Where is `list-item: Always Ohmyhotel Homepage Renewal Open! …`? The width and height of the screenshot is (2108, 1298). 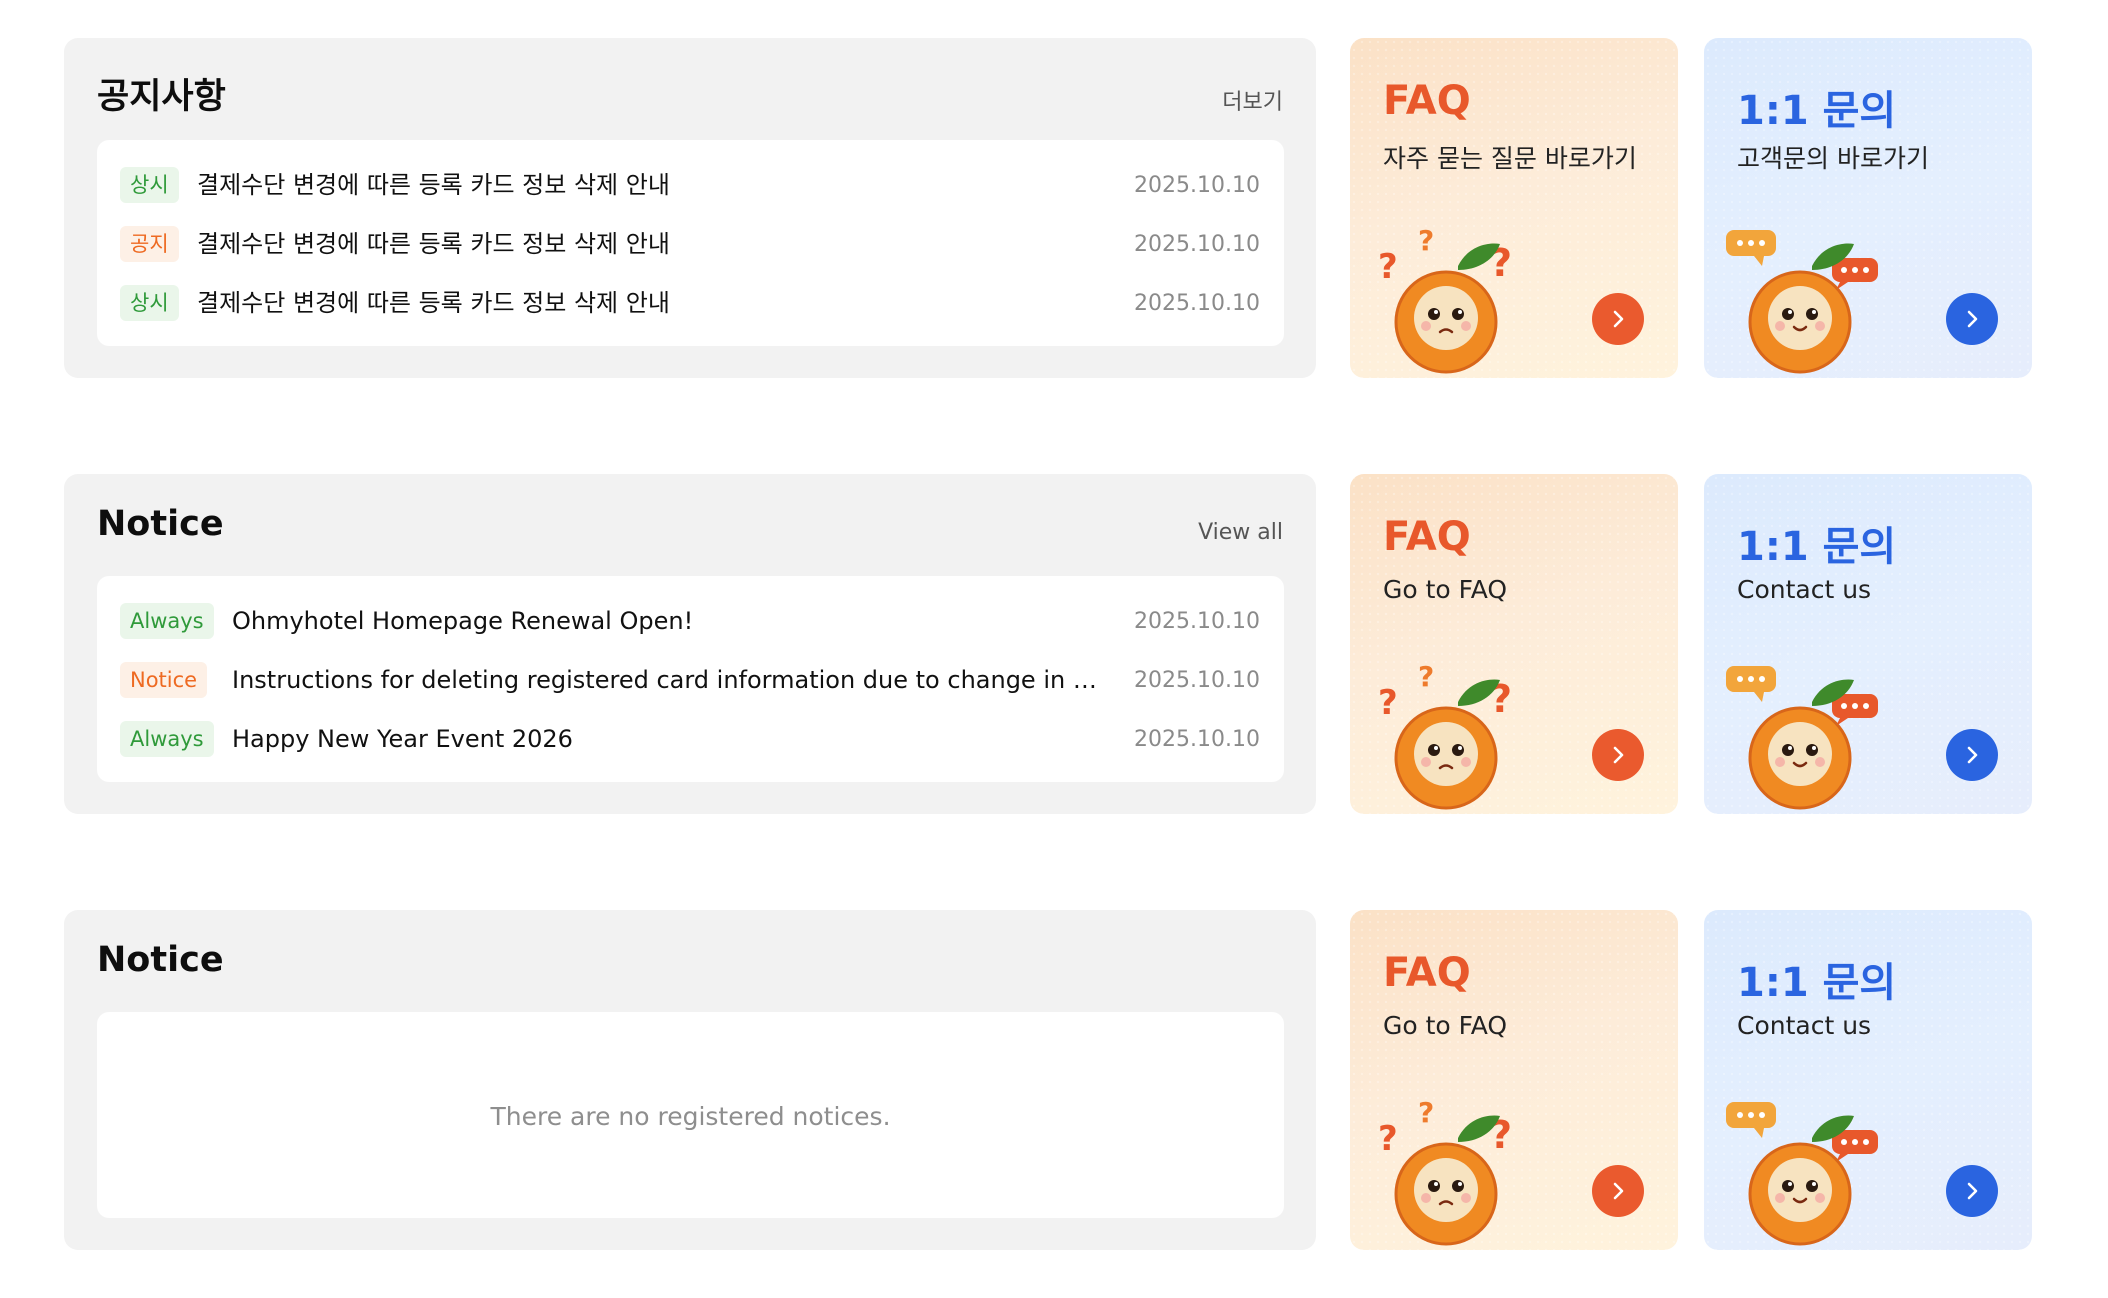
list-item: Always Ohmyhotel Homepage Renewal Open! … is located at coordinates (690, 621).